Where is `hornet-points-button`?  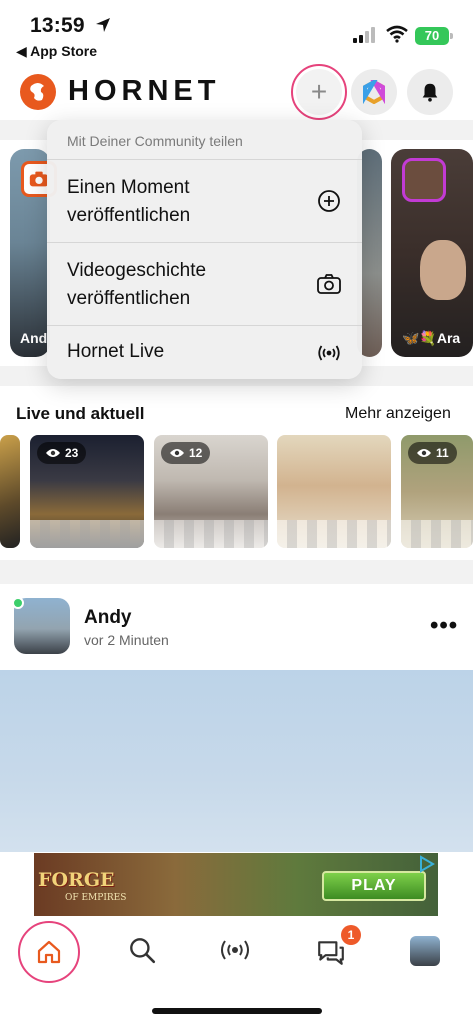
hornet-points-button is located at coordinates (374, 92).